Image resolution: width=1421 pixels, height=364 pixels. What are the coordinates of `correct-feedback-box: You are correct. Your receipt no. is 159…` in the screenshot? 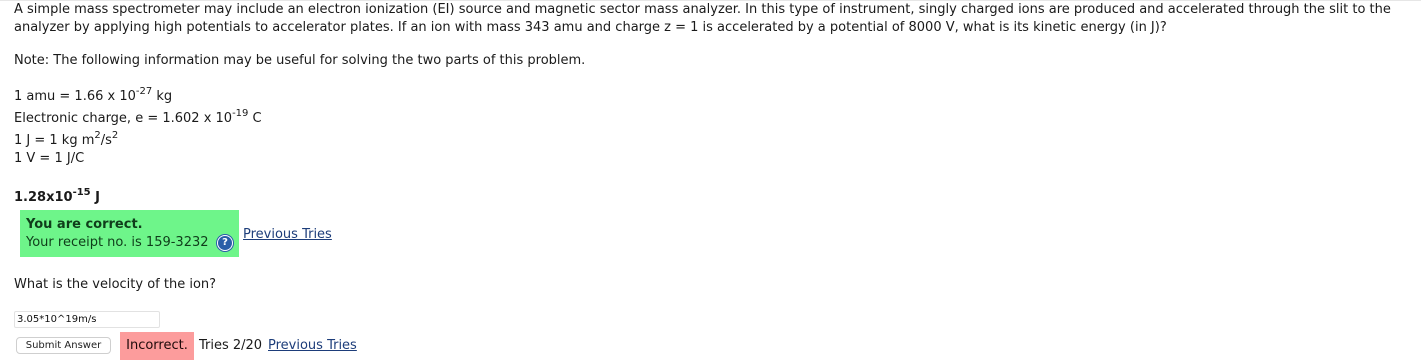 It's located at (129, 233).